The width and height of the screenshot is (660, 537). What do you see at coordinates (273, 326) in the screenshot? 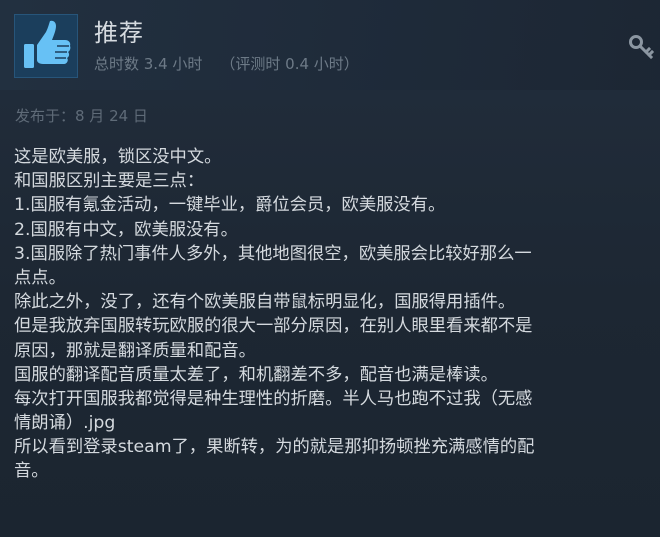
I see `review-line: 但是我放弃国服转玩欧服的很大一部分原因，在别人眼里看来都不是` at bounding box center [273, 326].